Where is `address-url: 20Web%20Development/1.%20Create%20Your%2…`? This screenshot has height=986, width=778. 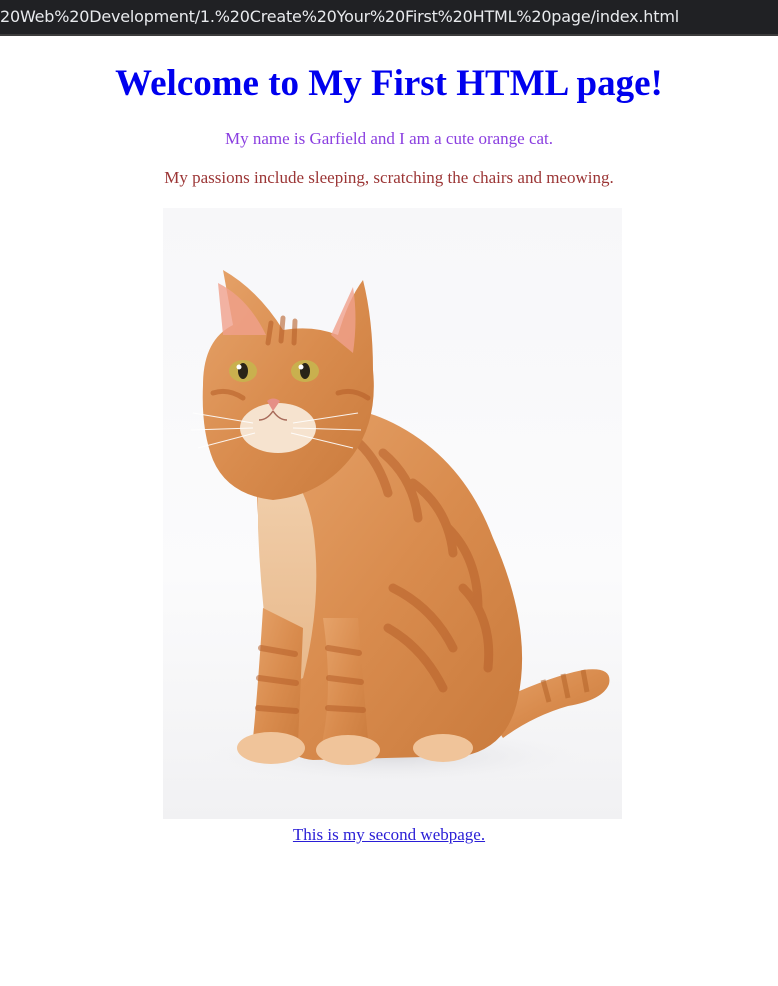
address-url: 20Web%20Development/1.%20Create%20Your%2… is located at coordinates (339, 16).